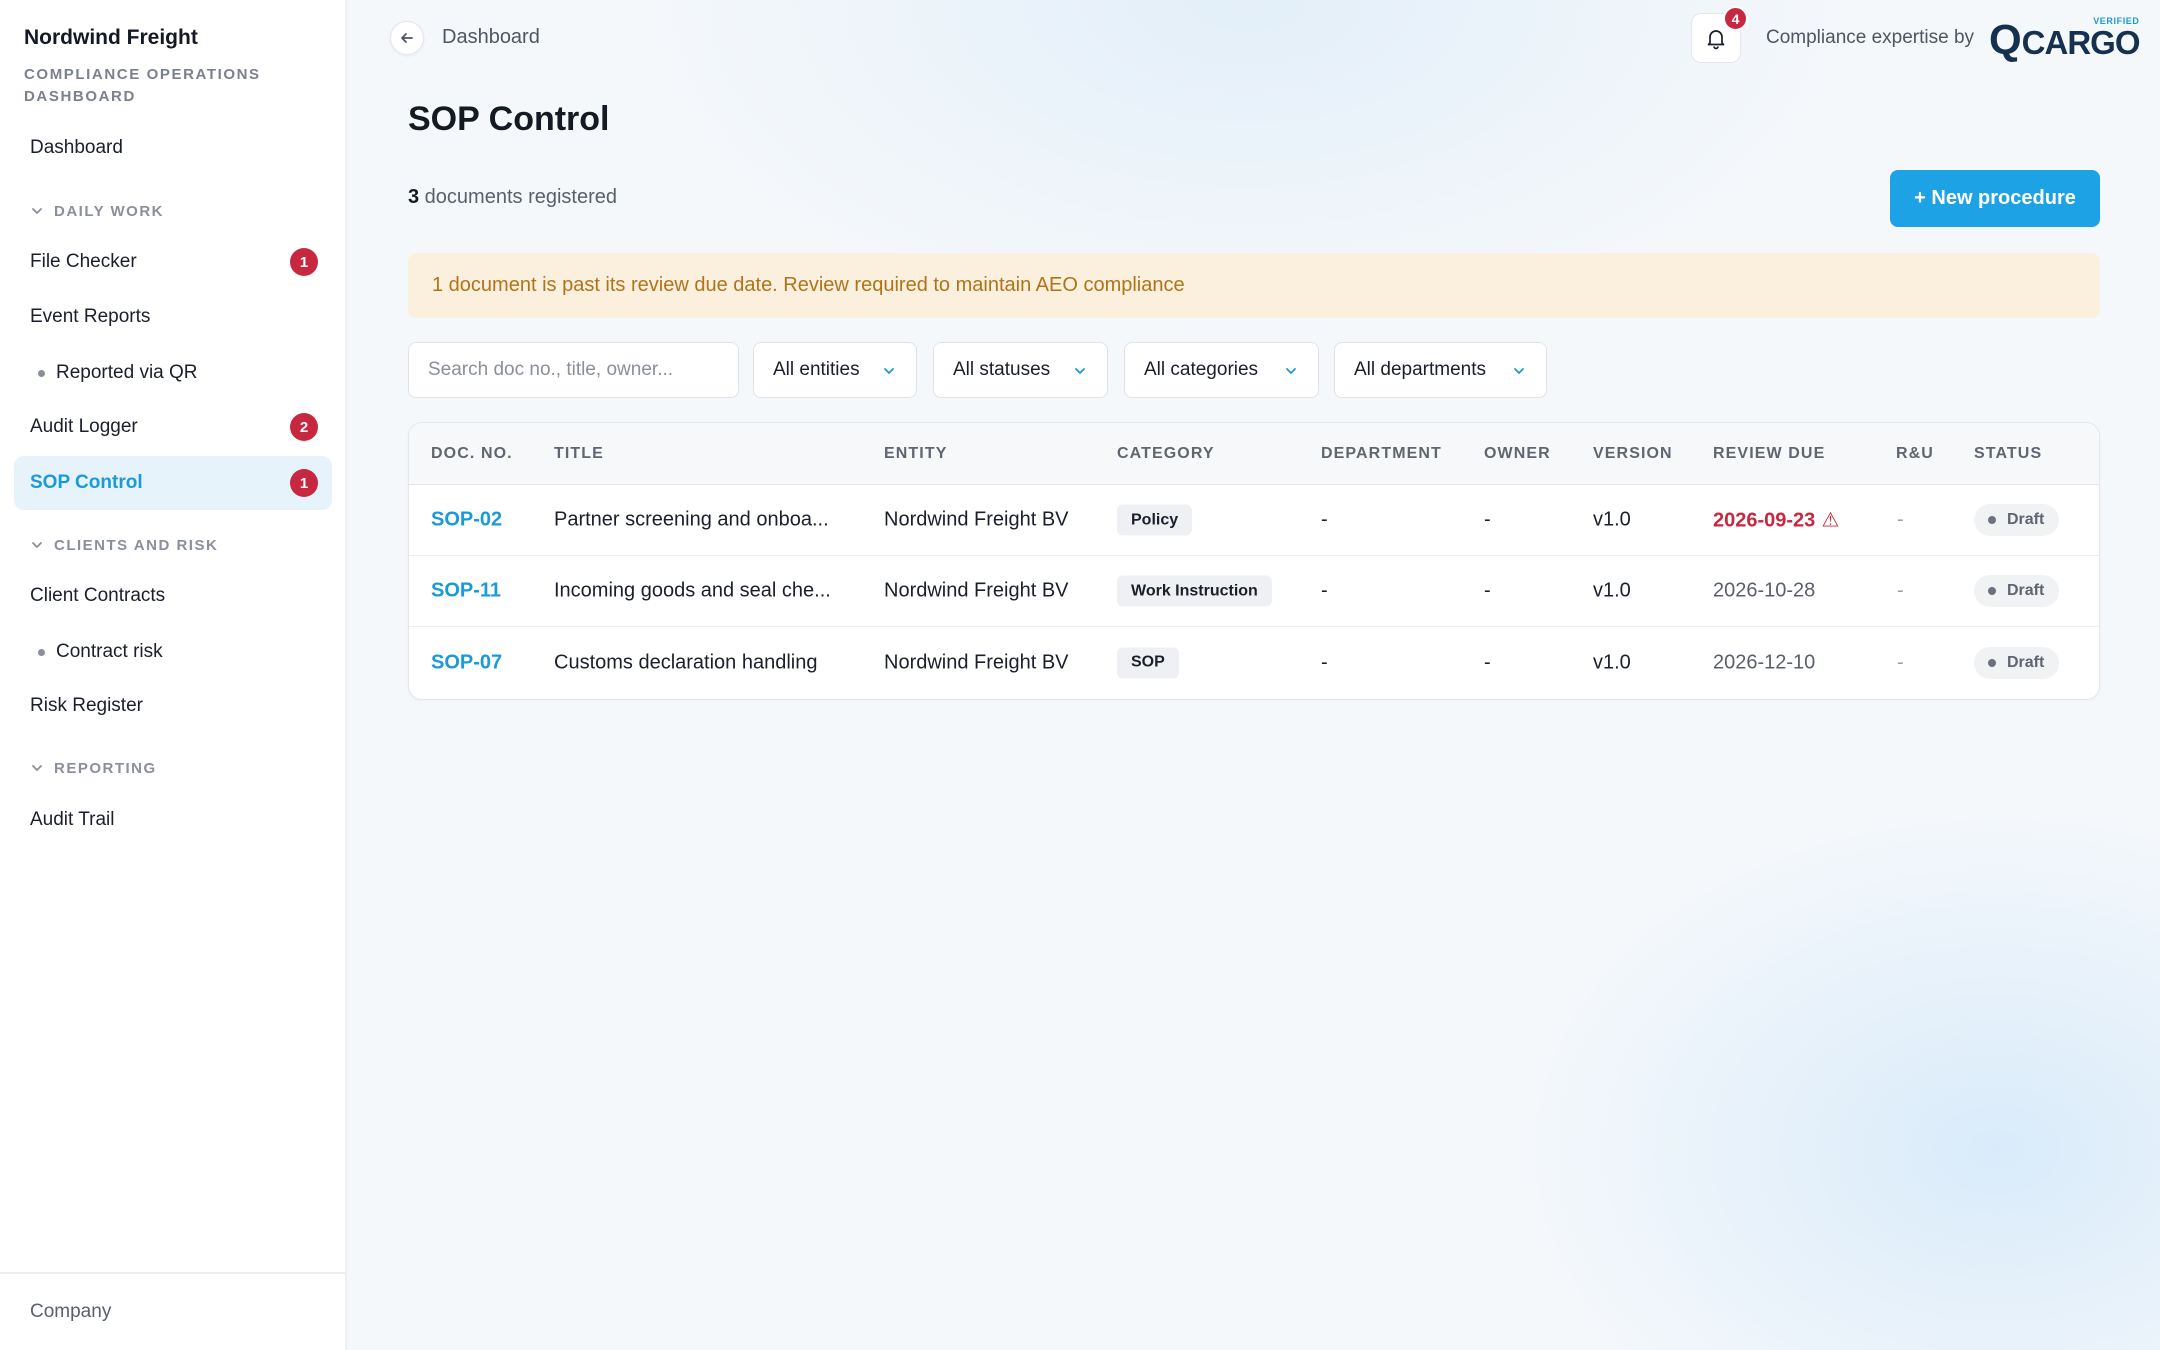 This screenshot has width=2160, height=1350. Describe the element at coordinates (491, 37) in the screenshot. I see `breadcrumb: Dashboard` at that location.